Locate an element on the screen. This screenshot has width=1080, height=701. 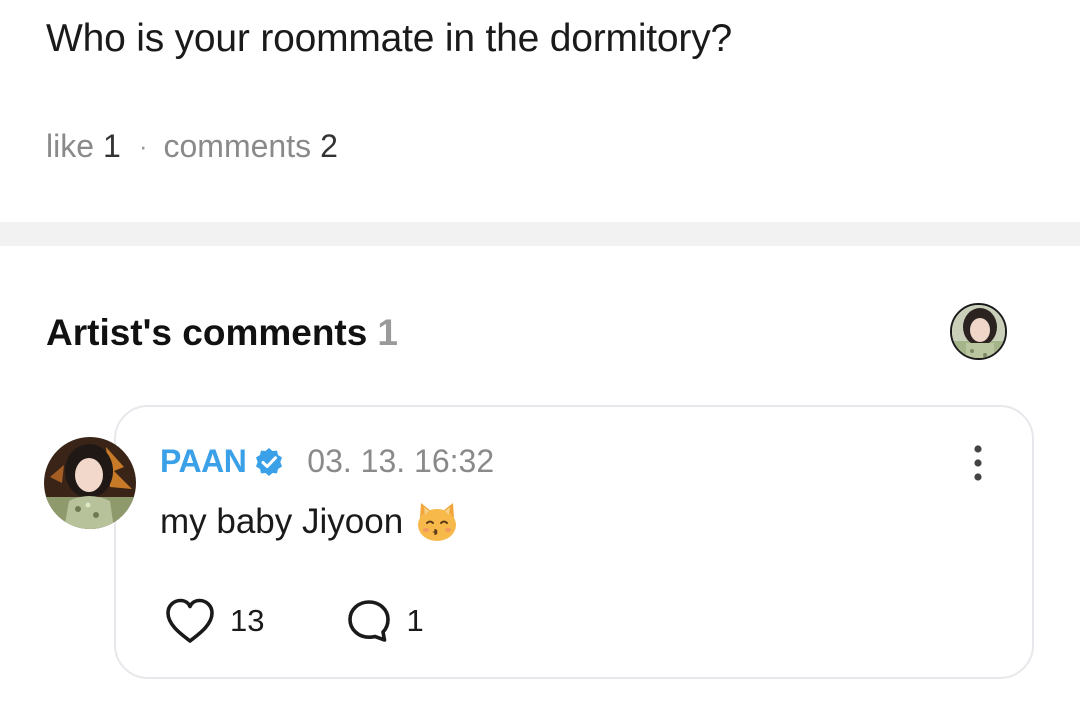
comment-author-row: PAAN 03. 13. 16:32 is located at coordinates (327, 461).